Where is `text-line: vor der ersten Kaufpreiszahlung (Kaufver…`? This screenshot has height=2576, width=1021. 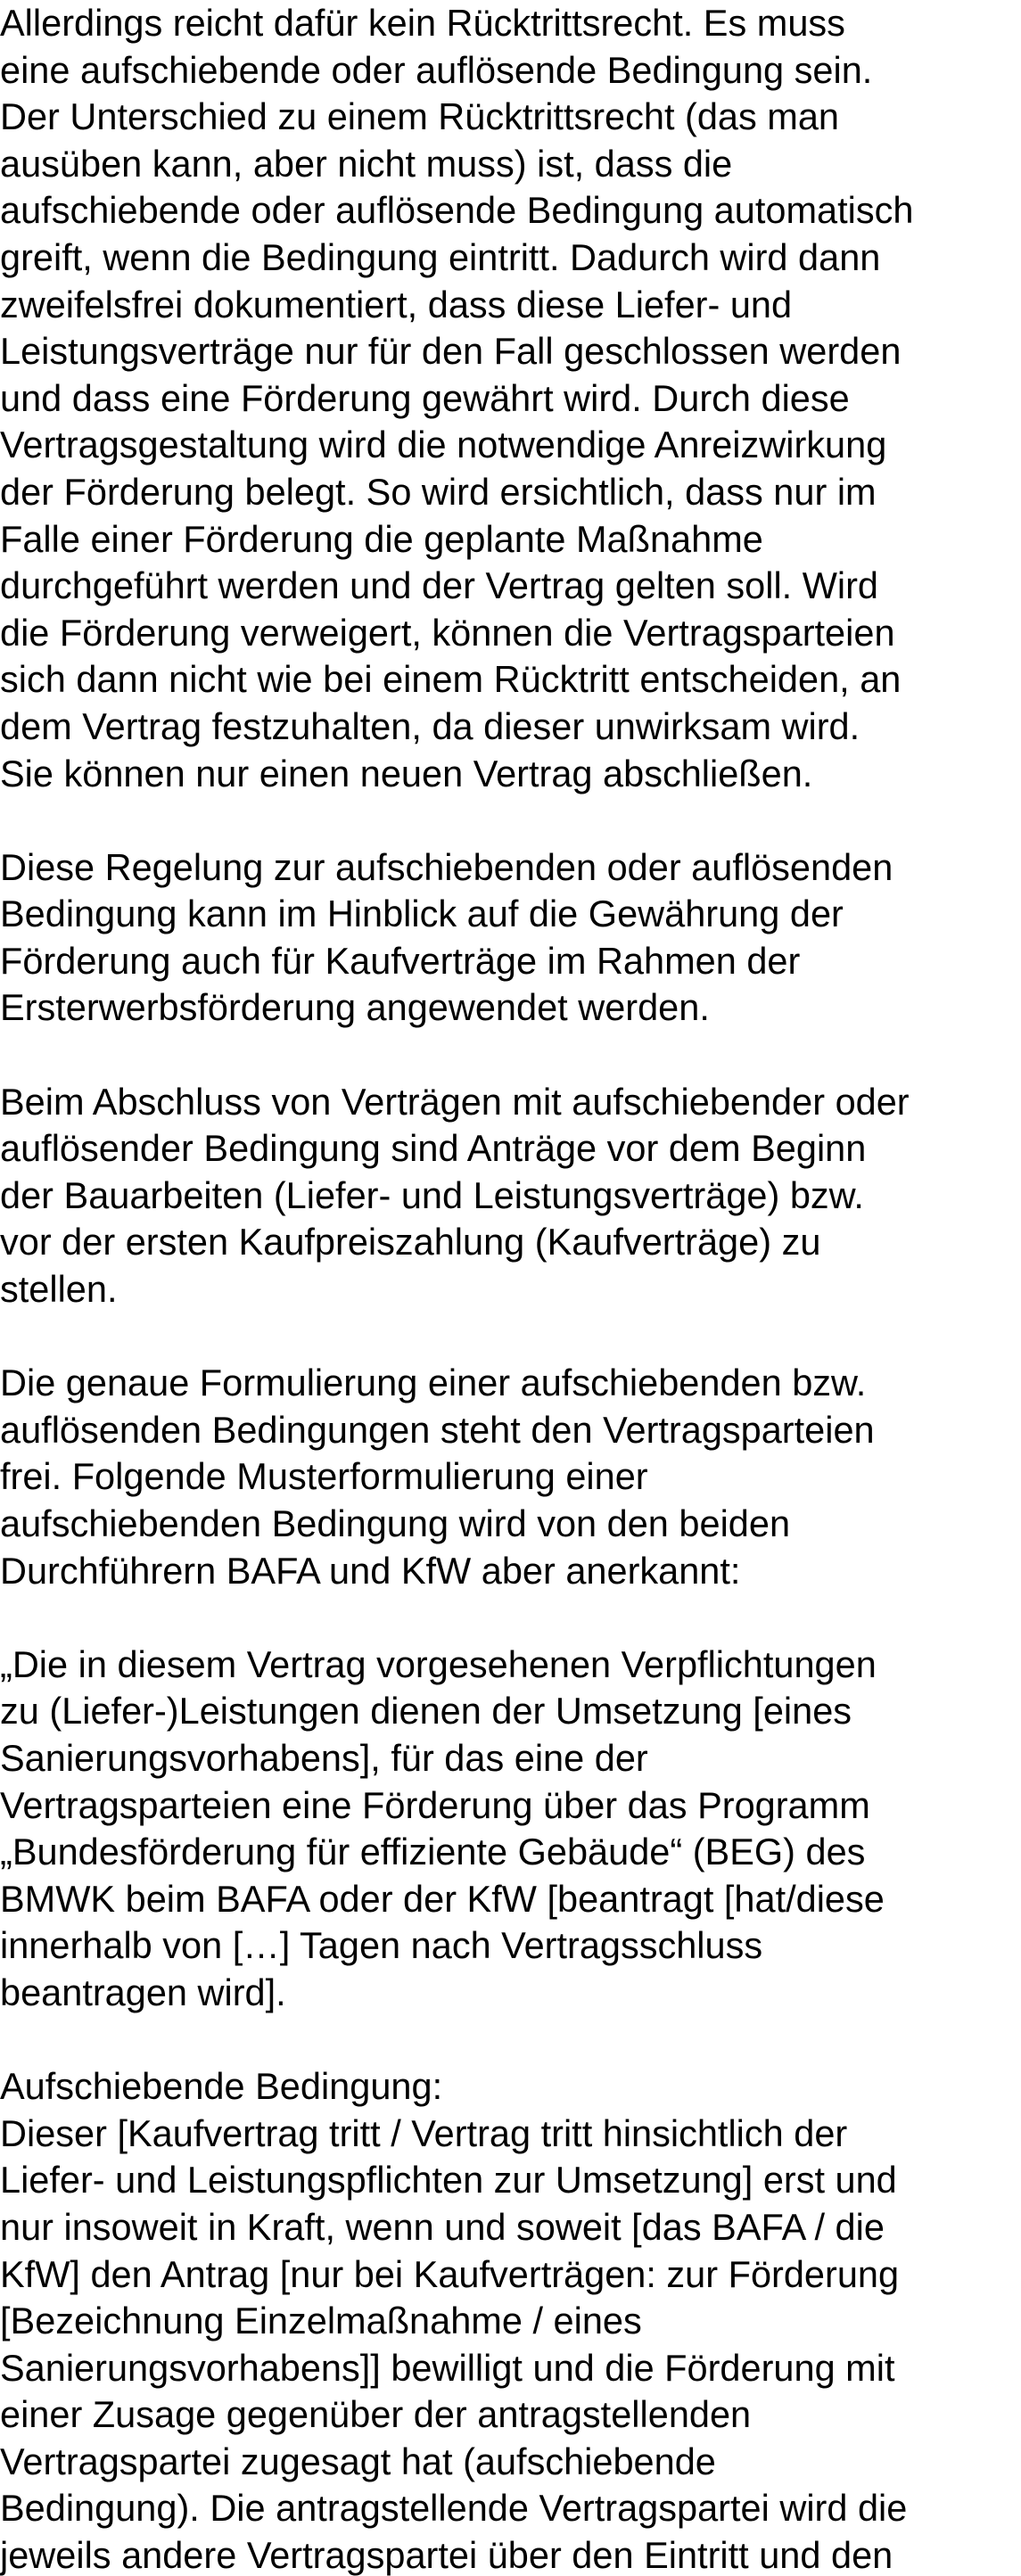 text-line: vor der ersten Kaufpreiszahlung (Kaufver… is located at coordinates (410, 1242).